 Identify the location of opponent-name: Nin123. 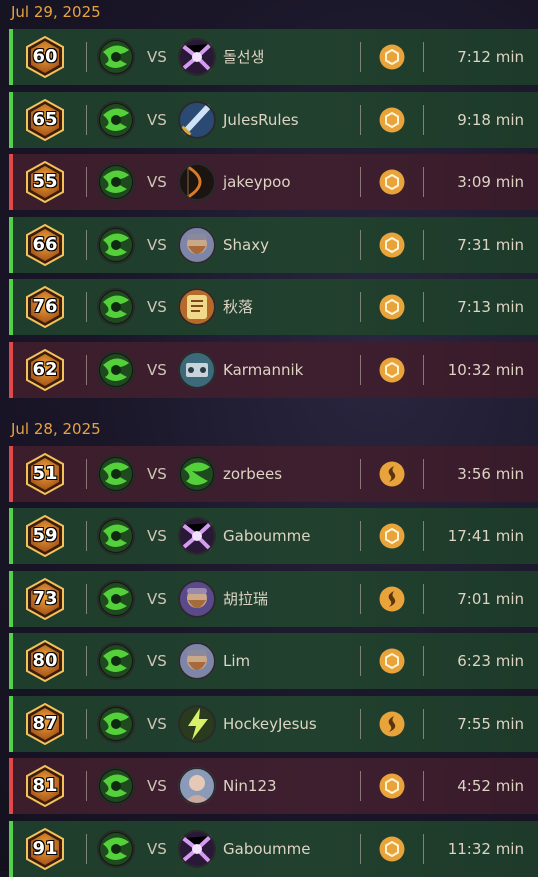
(250, 786).